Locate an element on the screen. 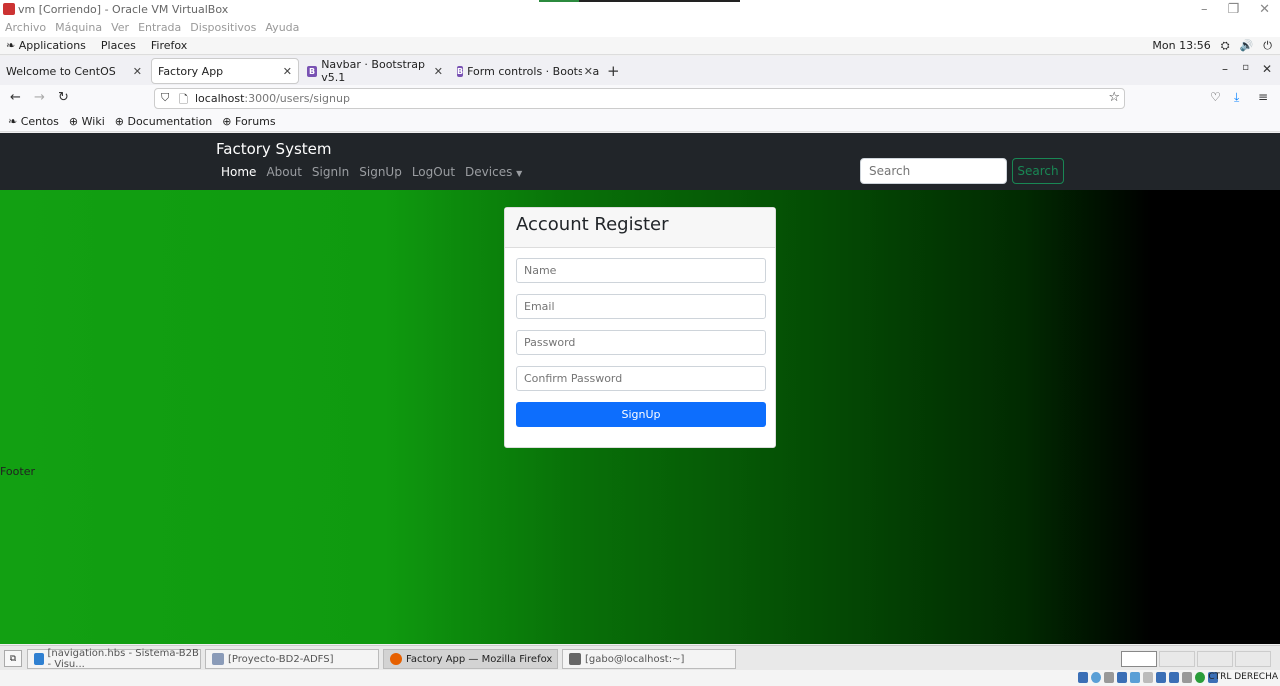 This screenshot has height=686, width=1280. tab-label: Factory App is located at coordinates (191, 71).